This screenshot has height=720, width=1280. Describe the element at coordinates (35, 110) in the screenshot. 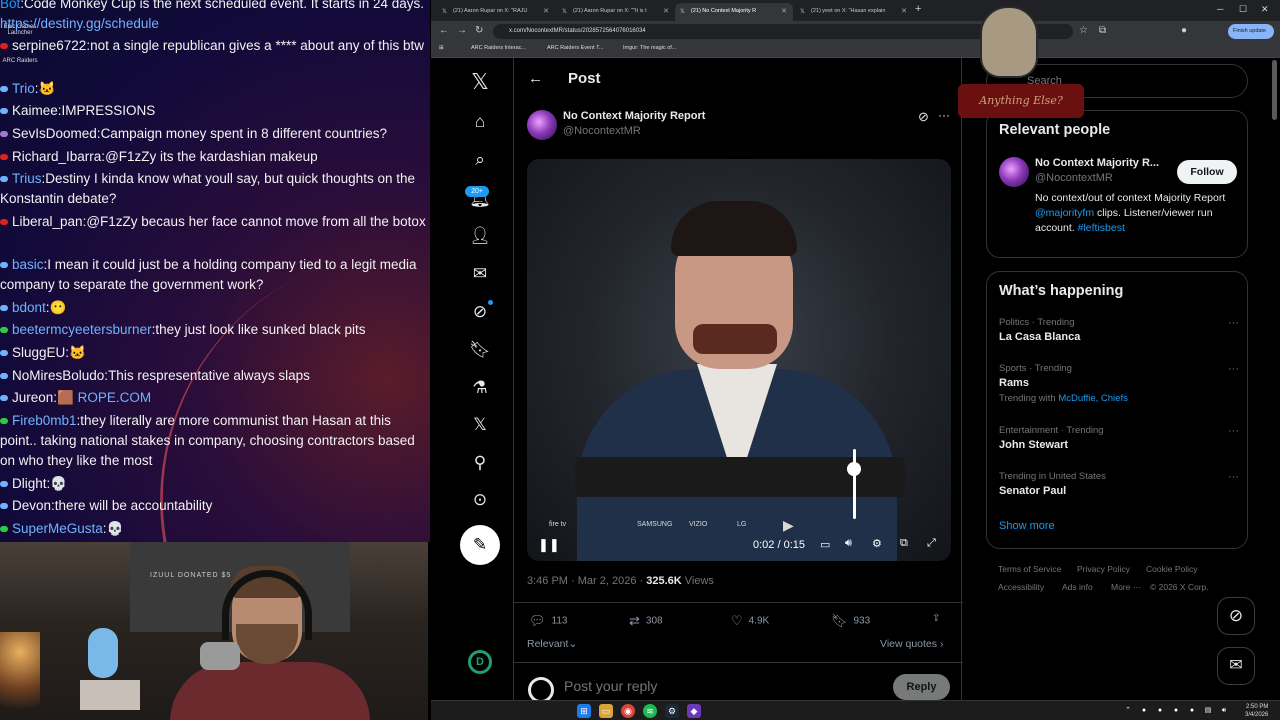

I see `chat-username: Kaimee` at that location.